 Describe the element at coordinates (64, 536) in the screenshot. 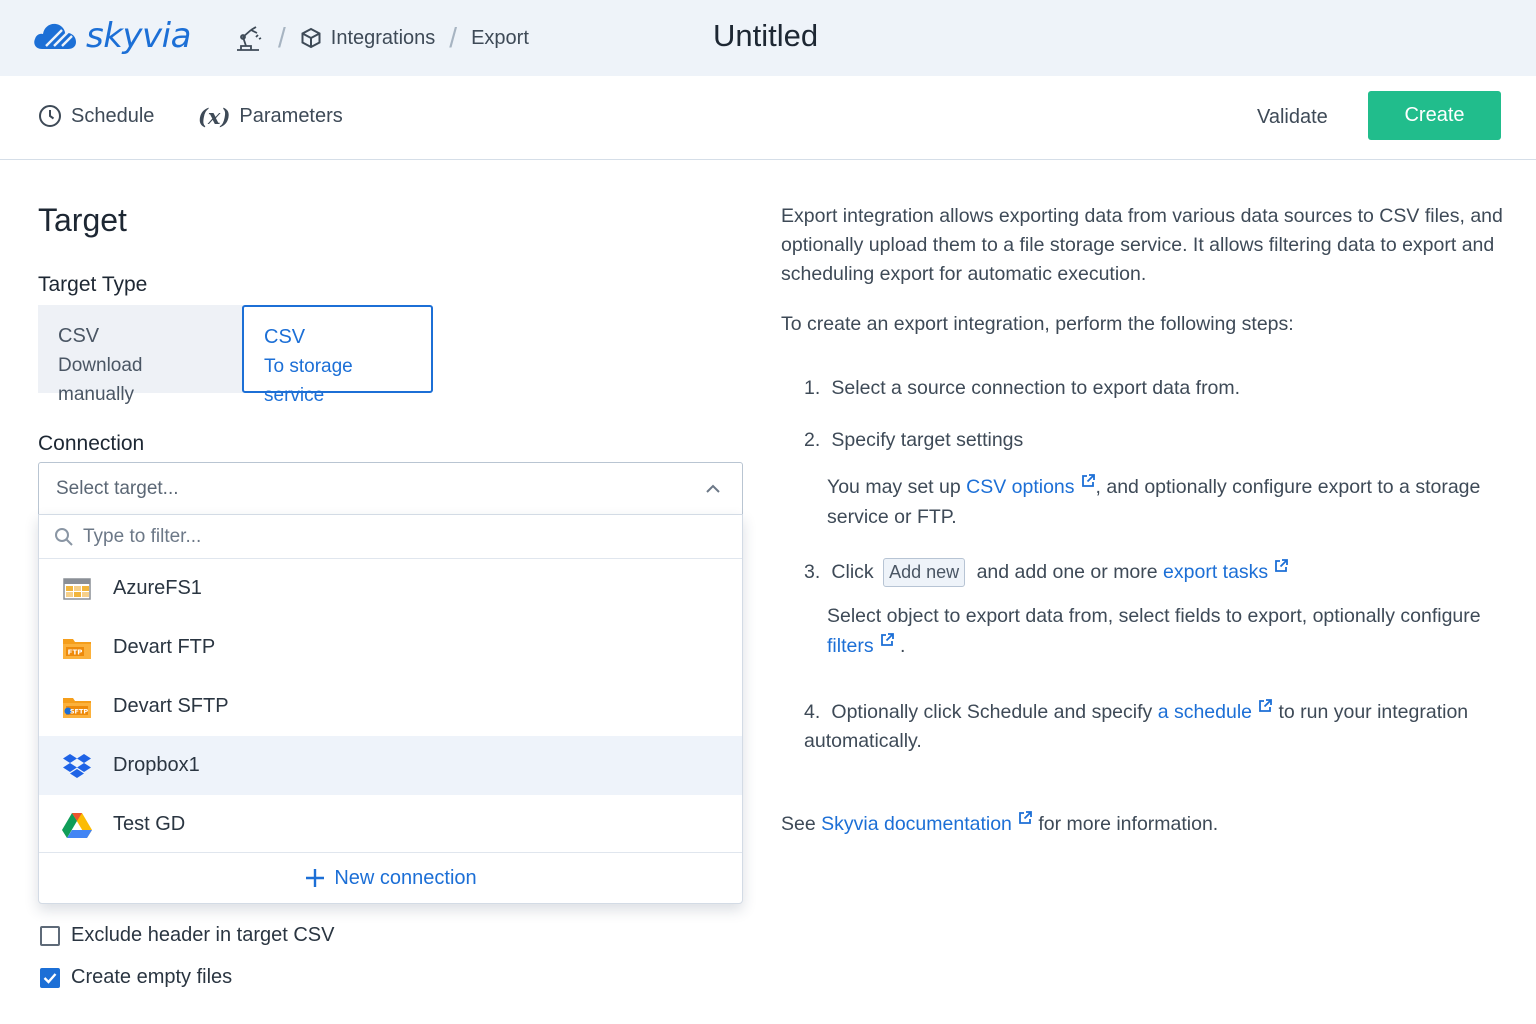

I see `search-icon` at that location.